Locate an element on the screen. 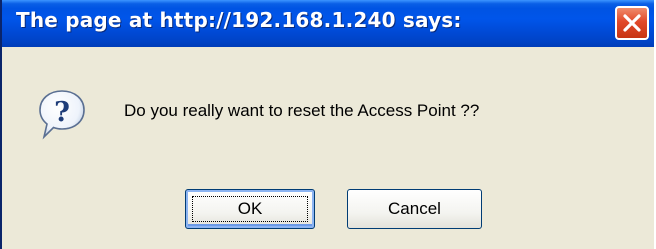 This screenshot has width=656, height=249. cancel-button-label: Cancel is located at coordinates (414, 208).